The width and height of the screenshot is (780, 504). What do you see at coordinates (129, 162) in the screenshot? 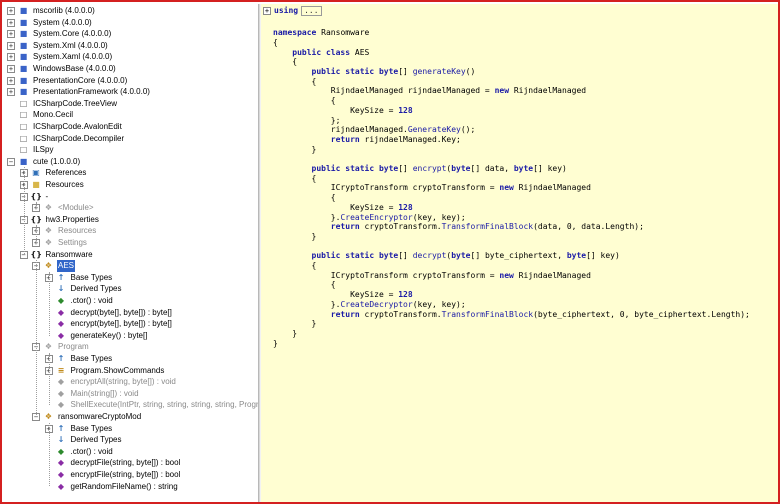
I see `tree-node: − ■ cute (1.0.0.0)` at bounding box center [129, 162].